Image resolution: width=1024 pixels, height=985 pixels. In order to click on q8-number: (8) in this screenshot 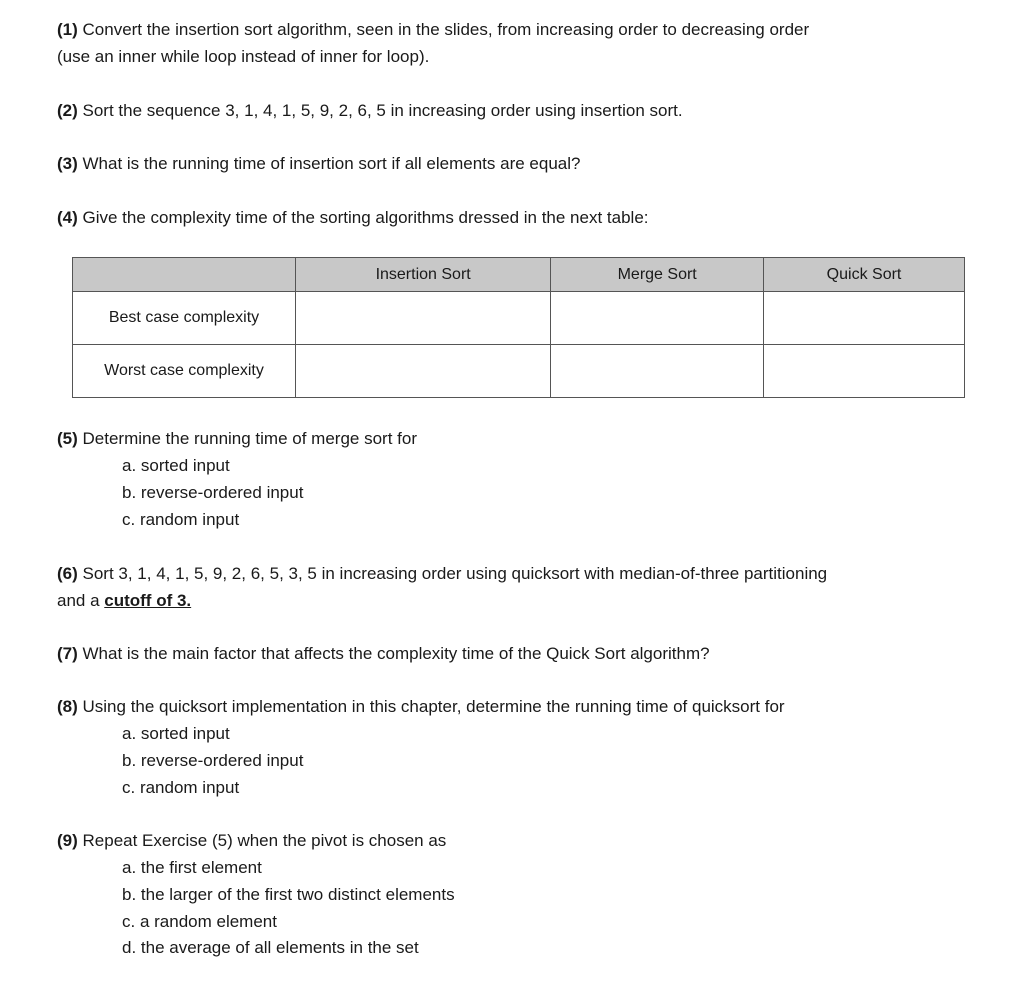, I will do `click(67, 706)`.